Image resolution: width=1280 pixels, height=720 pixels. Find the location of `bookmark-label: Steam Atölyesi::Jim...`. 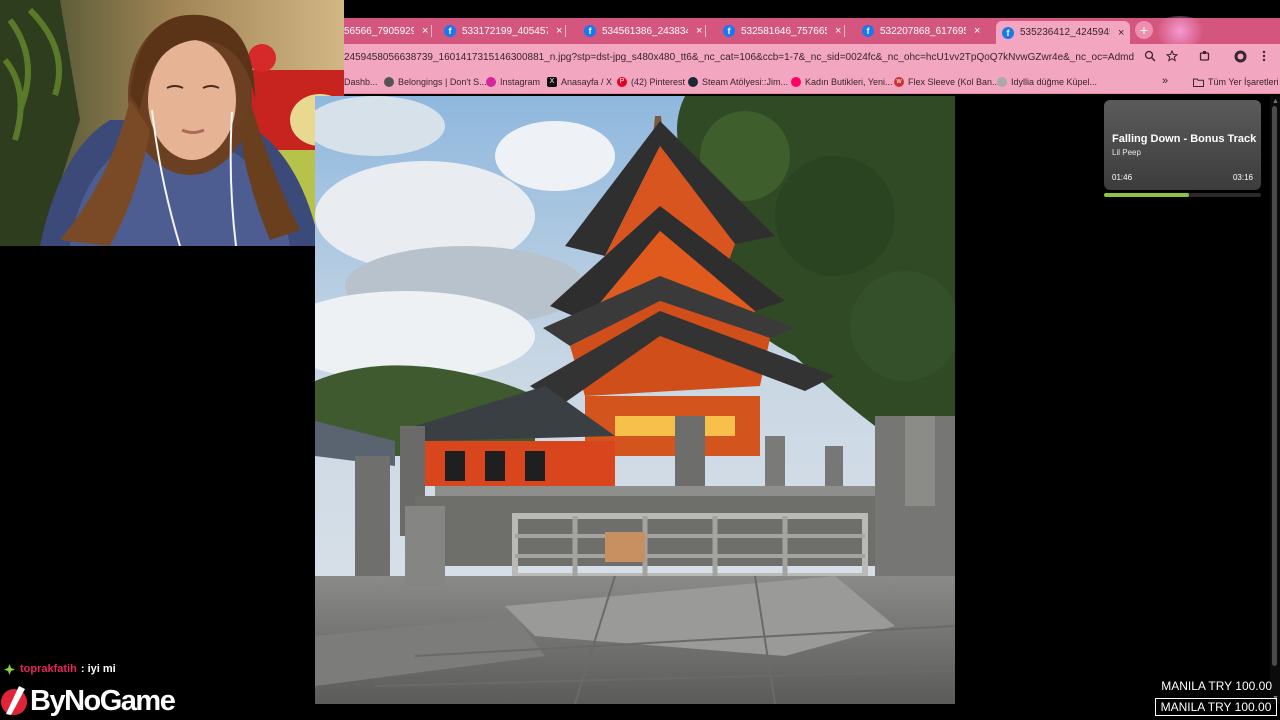

bookmark-label: Steam Atölyesi::Jim... is located at coordinates (745, 82).